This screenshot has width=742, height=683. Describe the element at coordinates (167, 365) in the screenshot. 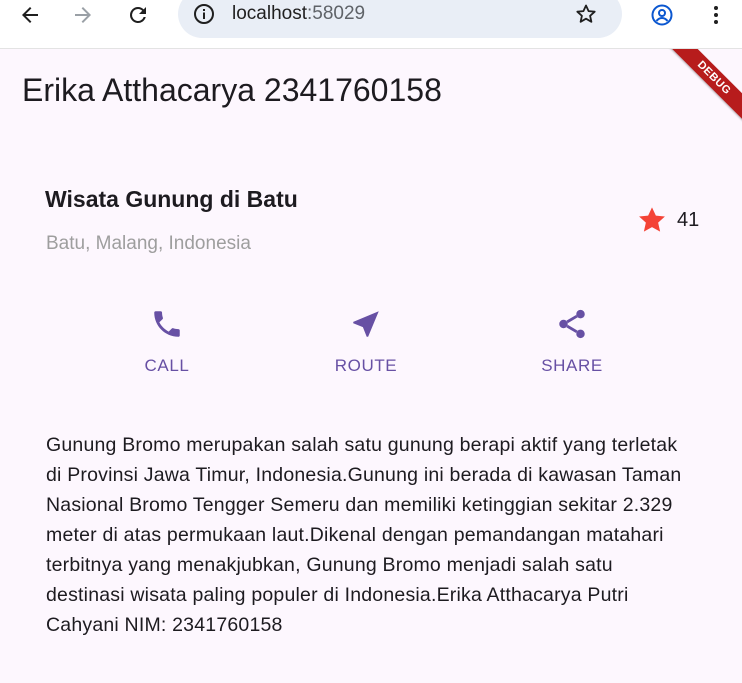

I see `call-label: CALL` at that location.